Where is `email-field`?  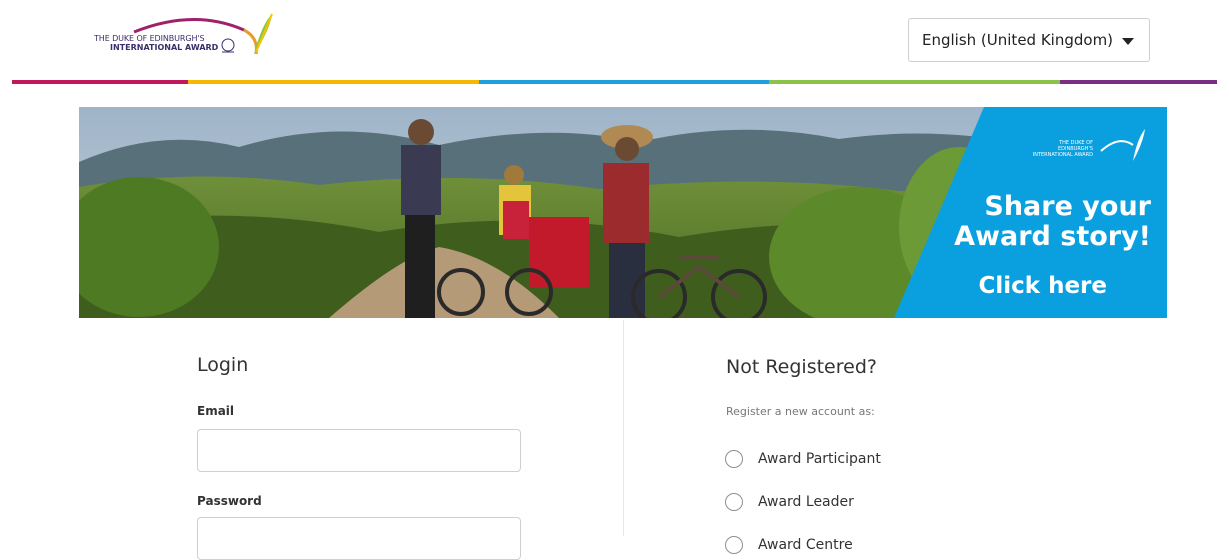
email-field is located at coordinates (359, 450).